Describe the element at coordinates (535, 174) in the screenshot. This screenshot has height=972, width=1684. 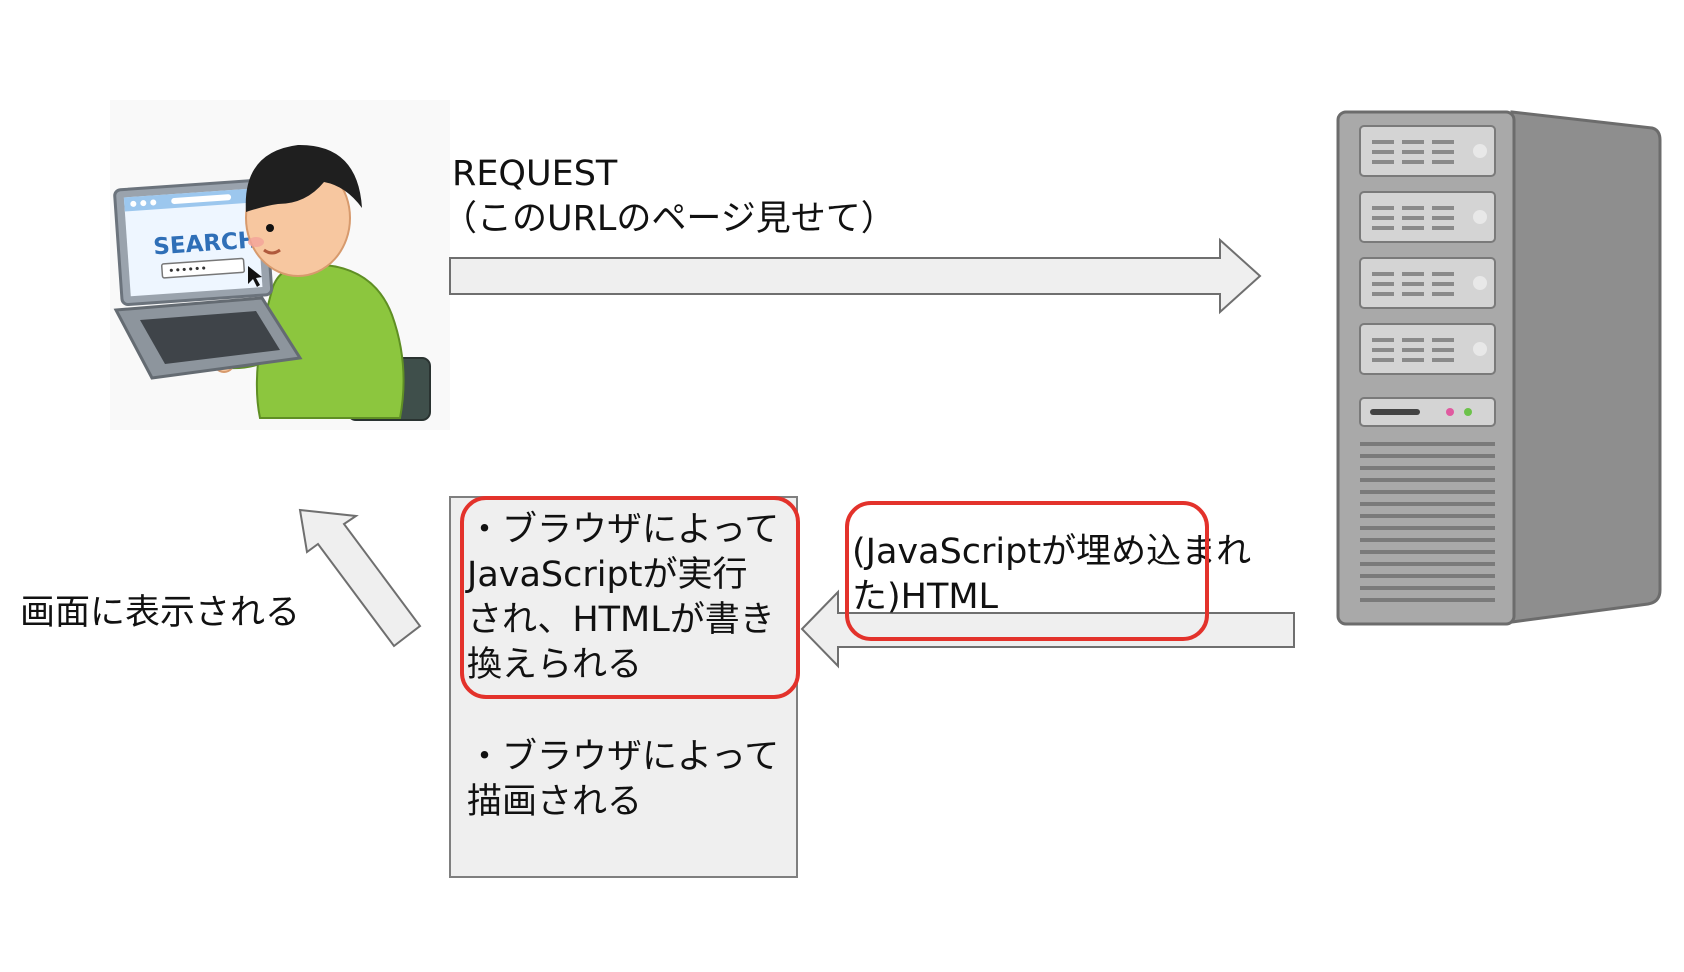
I see `request-title: REQUEST` at that location.